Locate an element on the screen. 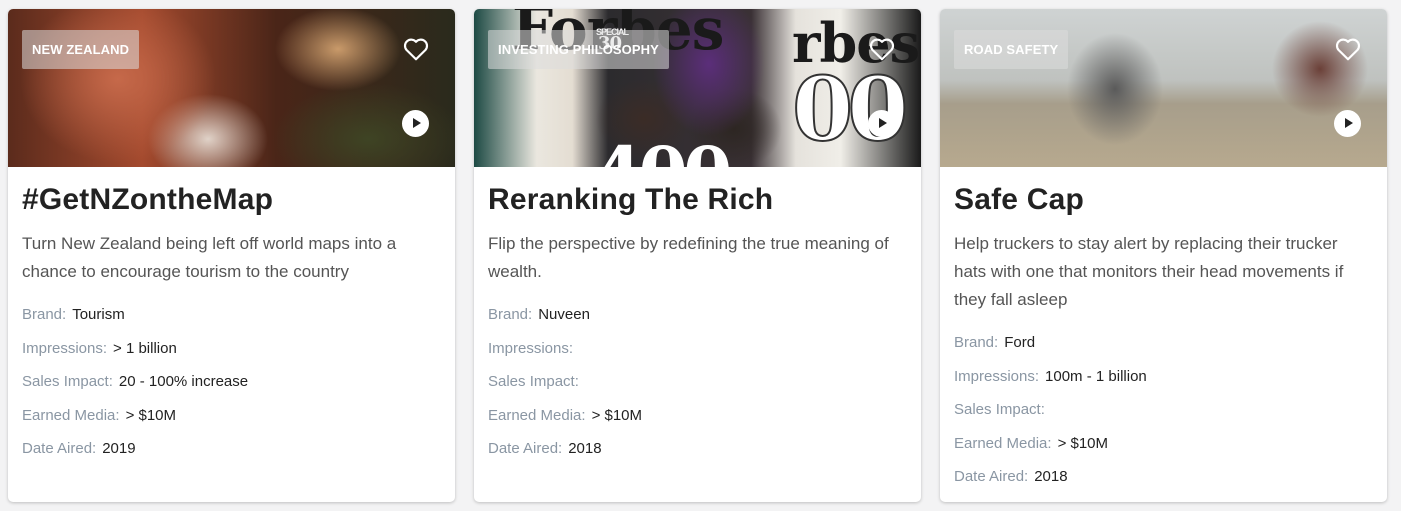  brand-row: Brand: Nuveen is located at coordinates (697, 315).